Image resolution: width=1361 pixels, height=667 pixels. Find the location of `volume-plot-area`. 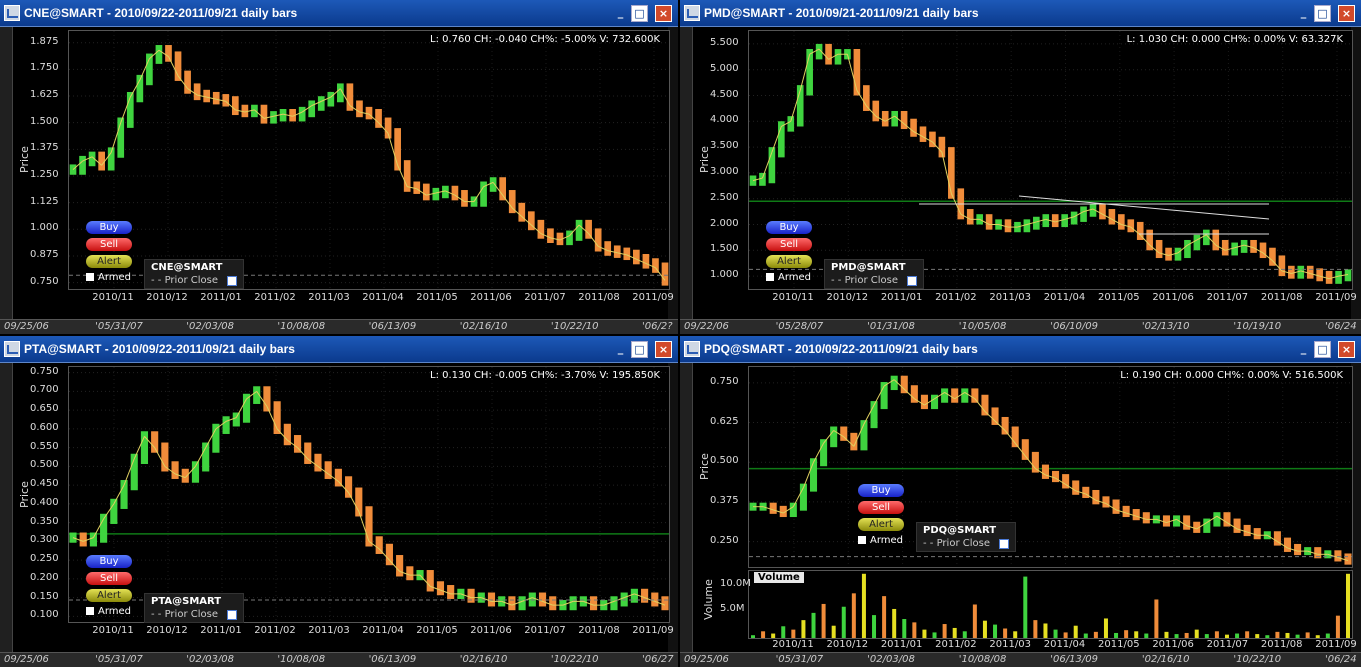

volume-plot-area is located at coordinates (1050, 604).